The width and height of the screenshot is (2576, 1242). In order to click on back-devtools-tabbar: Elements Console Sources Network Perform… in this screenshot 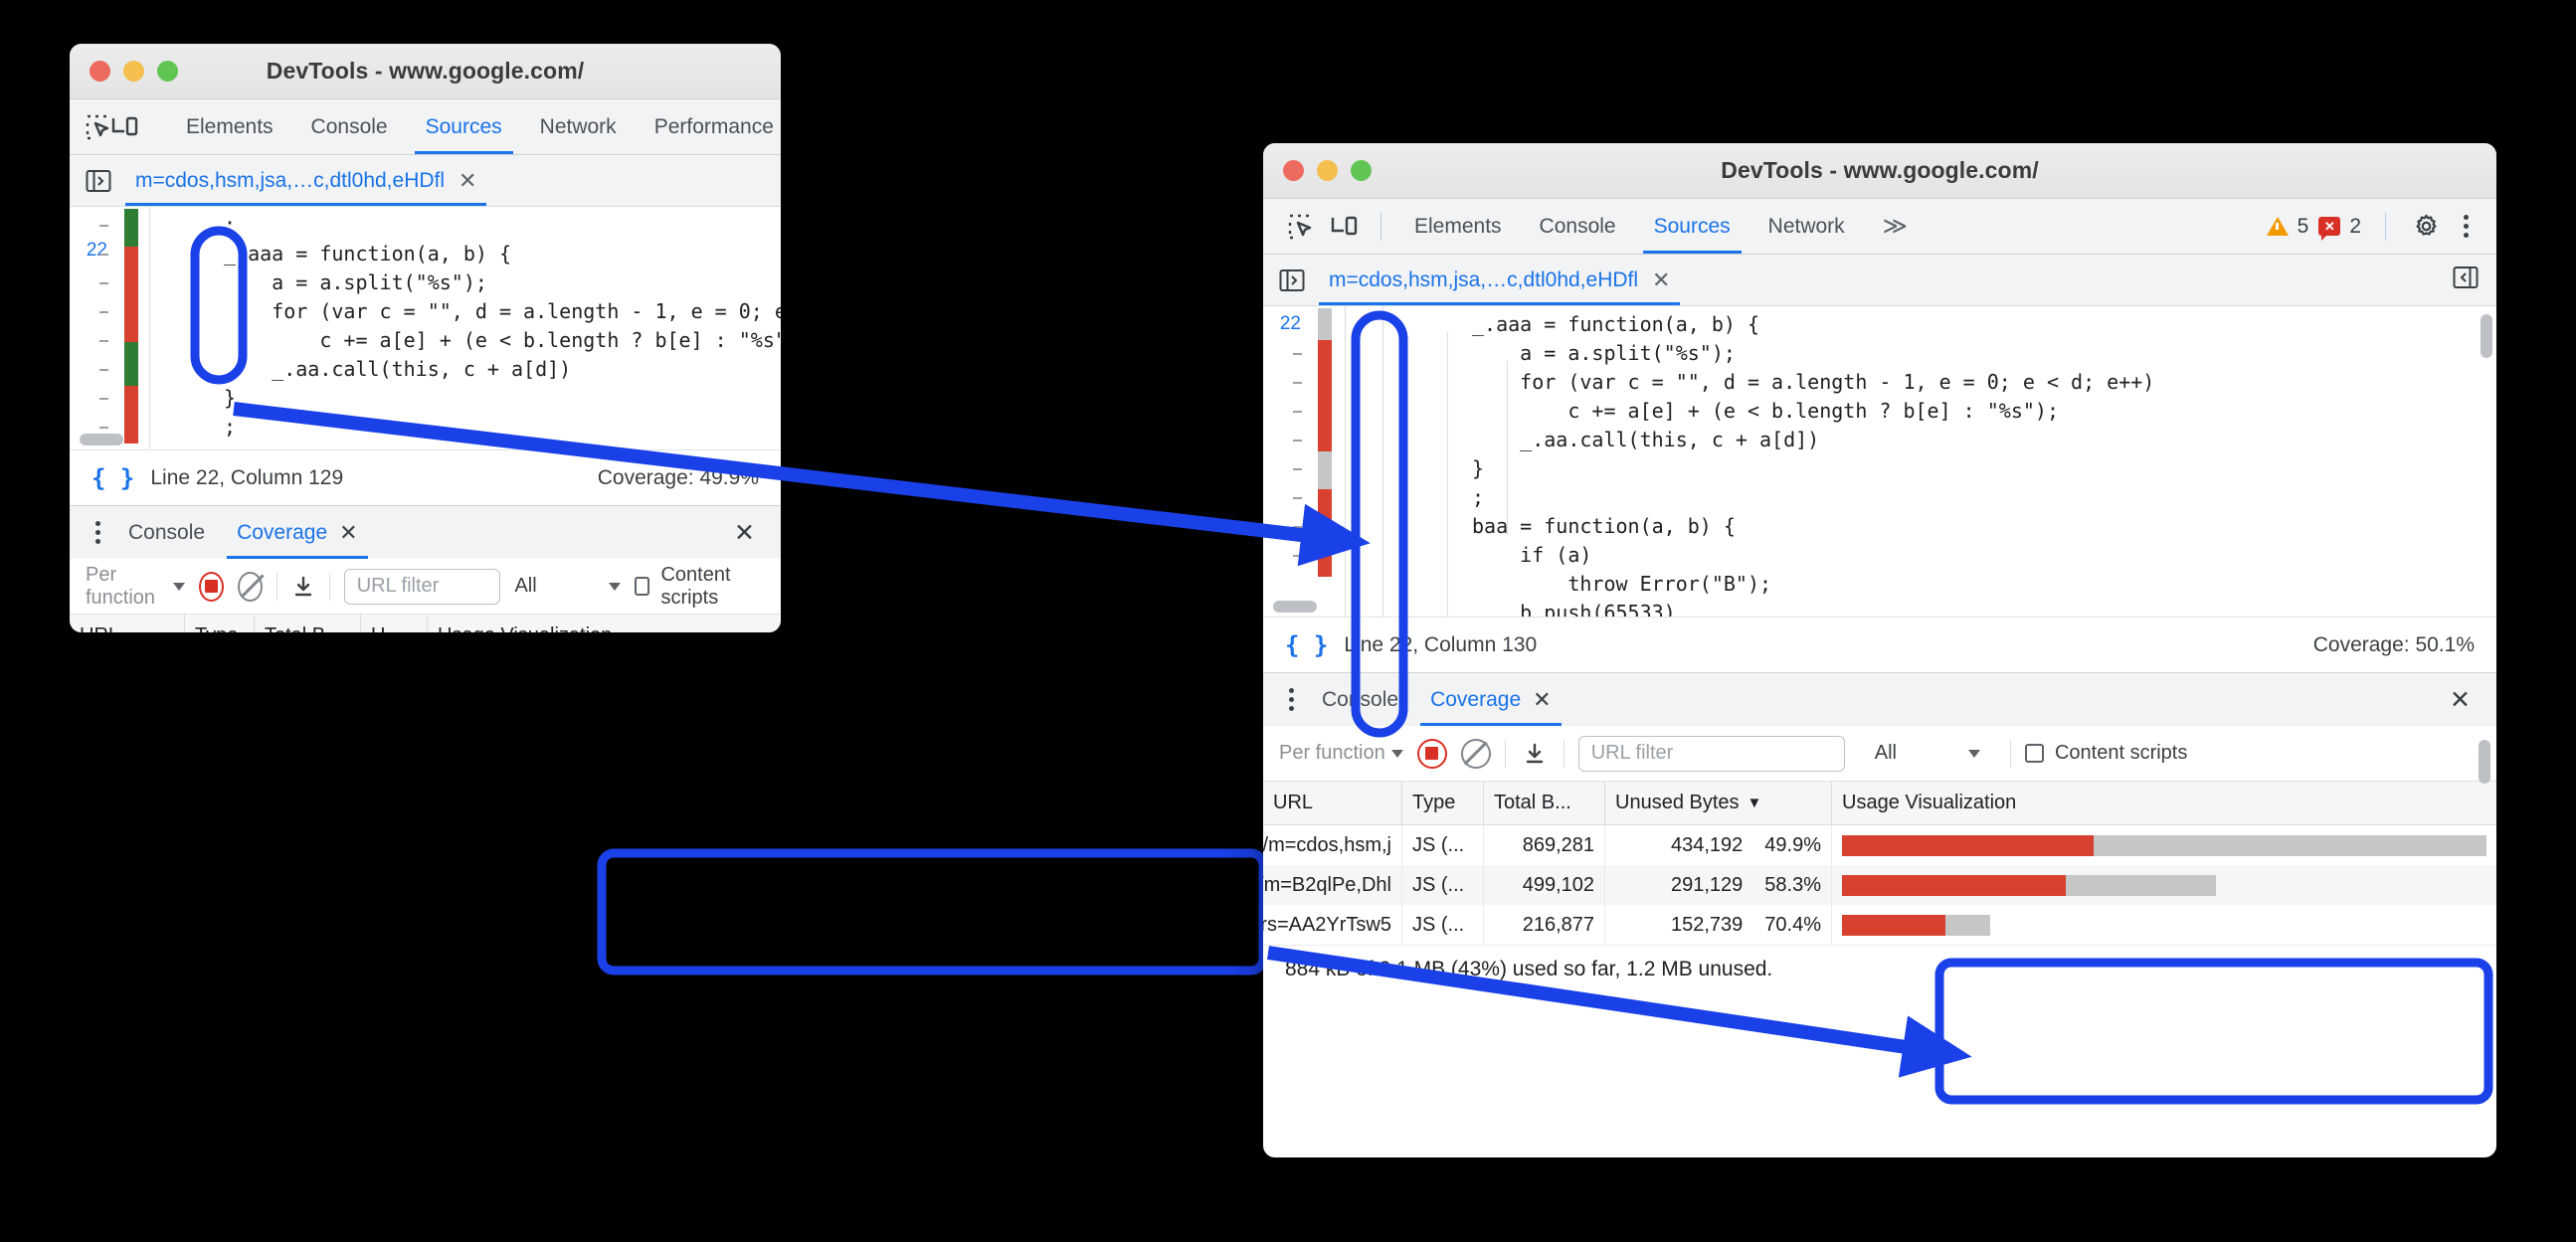, I will do `click(425, 127)`.